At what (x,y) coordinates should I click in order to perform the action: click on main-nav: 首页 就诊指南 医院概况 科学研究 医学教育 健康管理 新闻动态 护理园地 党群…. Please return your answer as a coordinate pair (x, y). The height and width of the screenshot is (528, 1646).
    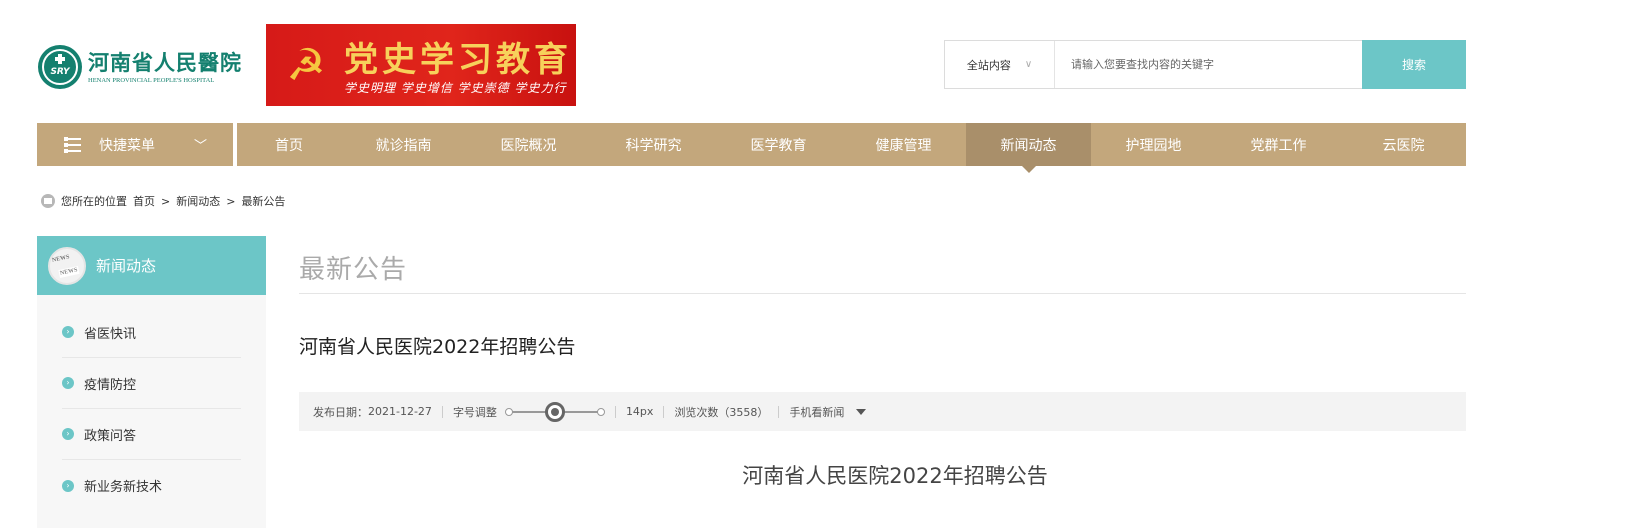
    Looking at the image, I should click on (851, 148).